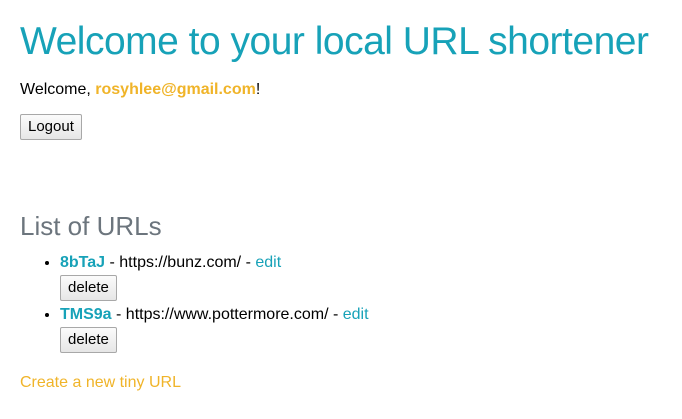 The height and width of the screenshot is (419, 682). What do you see at coordinates (175, 89) in the screenshot?
I see `user-email: rosyhlee@gmail.com` at bounding box center [175, 89].